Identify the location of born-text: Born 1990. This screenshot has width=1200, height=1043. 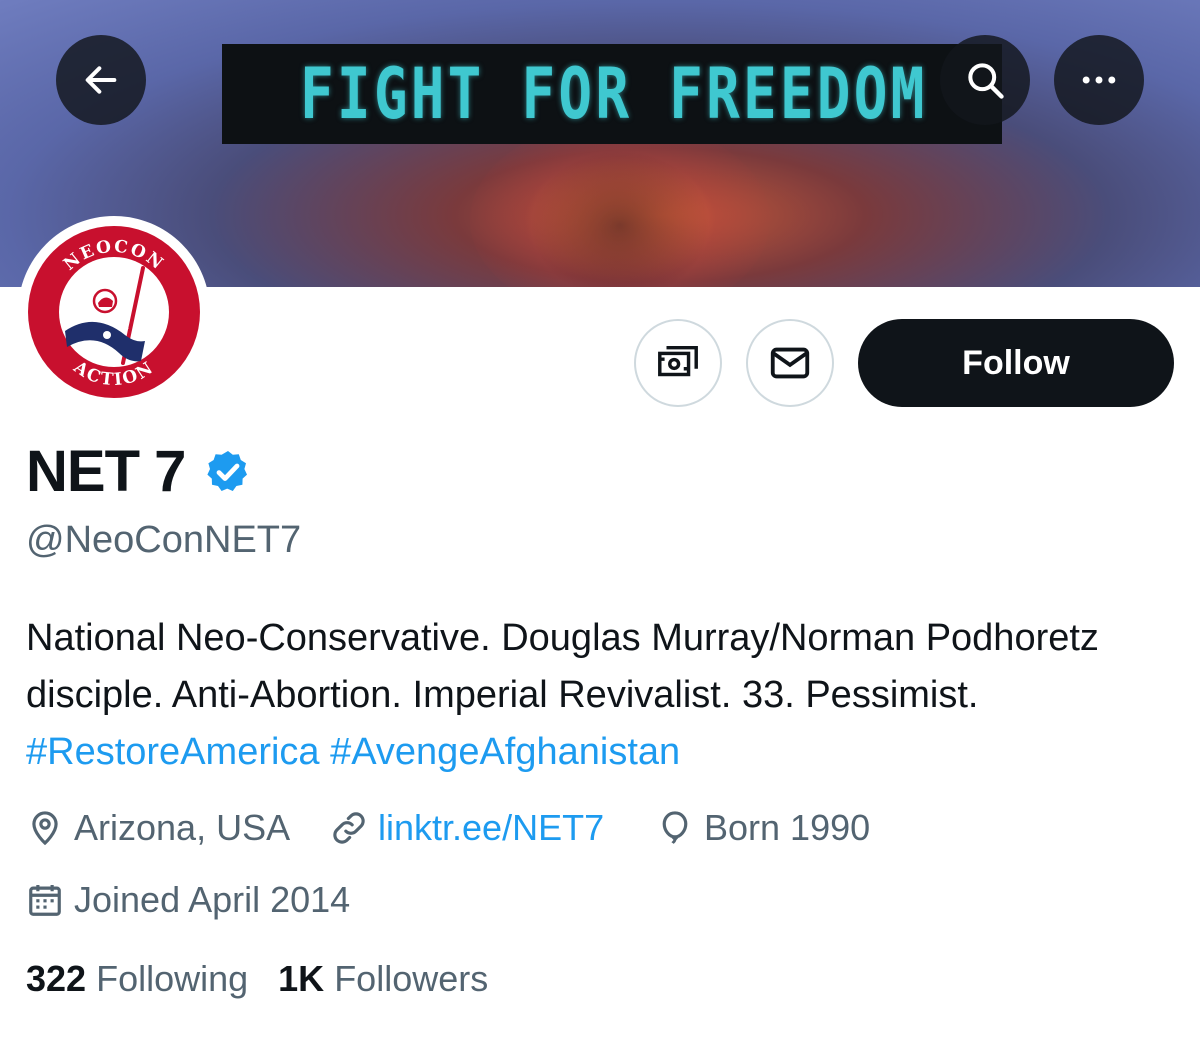
(787, 827).